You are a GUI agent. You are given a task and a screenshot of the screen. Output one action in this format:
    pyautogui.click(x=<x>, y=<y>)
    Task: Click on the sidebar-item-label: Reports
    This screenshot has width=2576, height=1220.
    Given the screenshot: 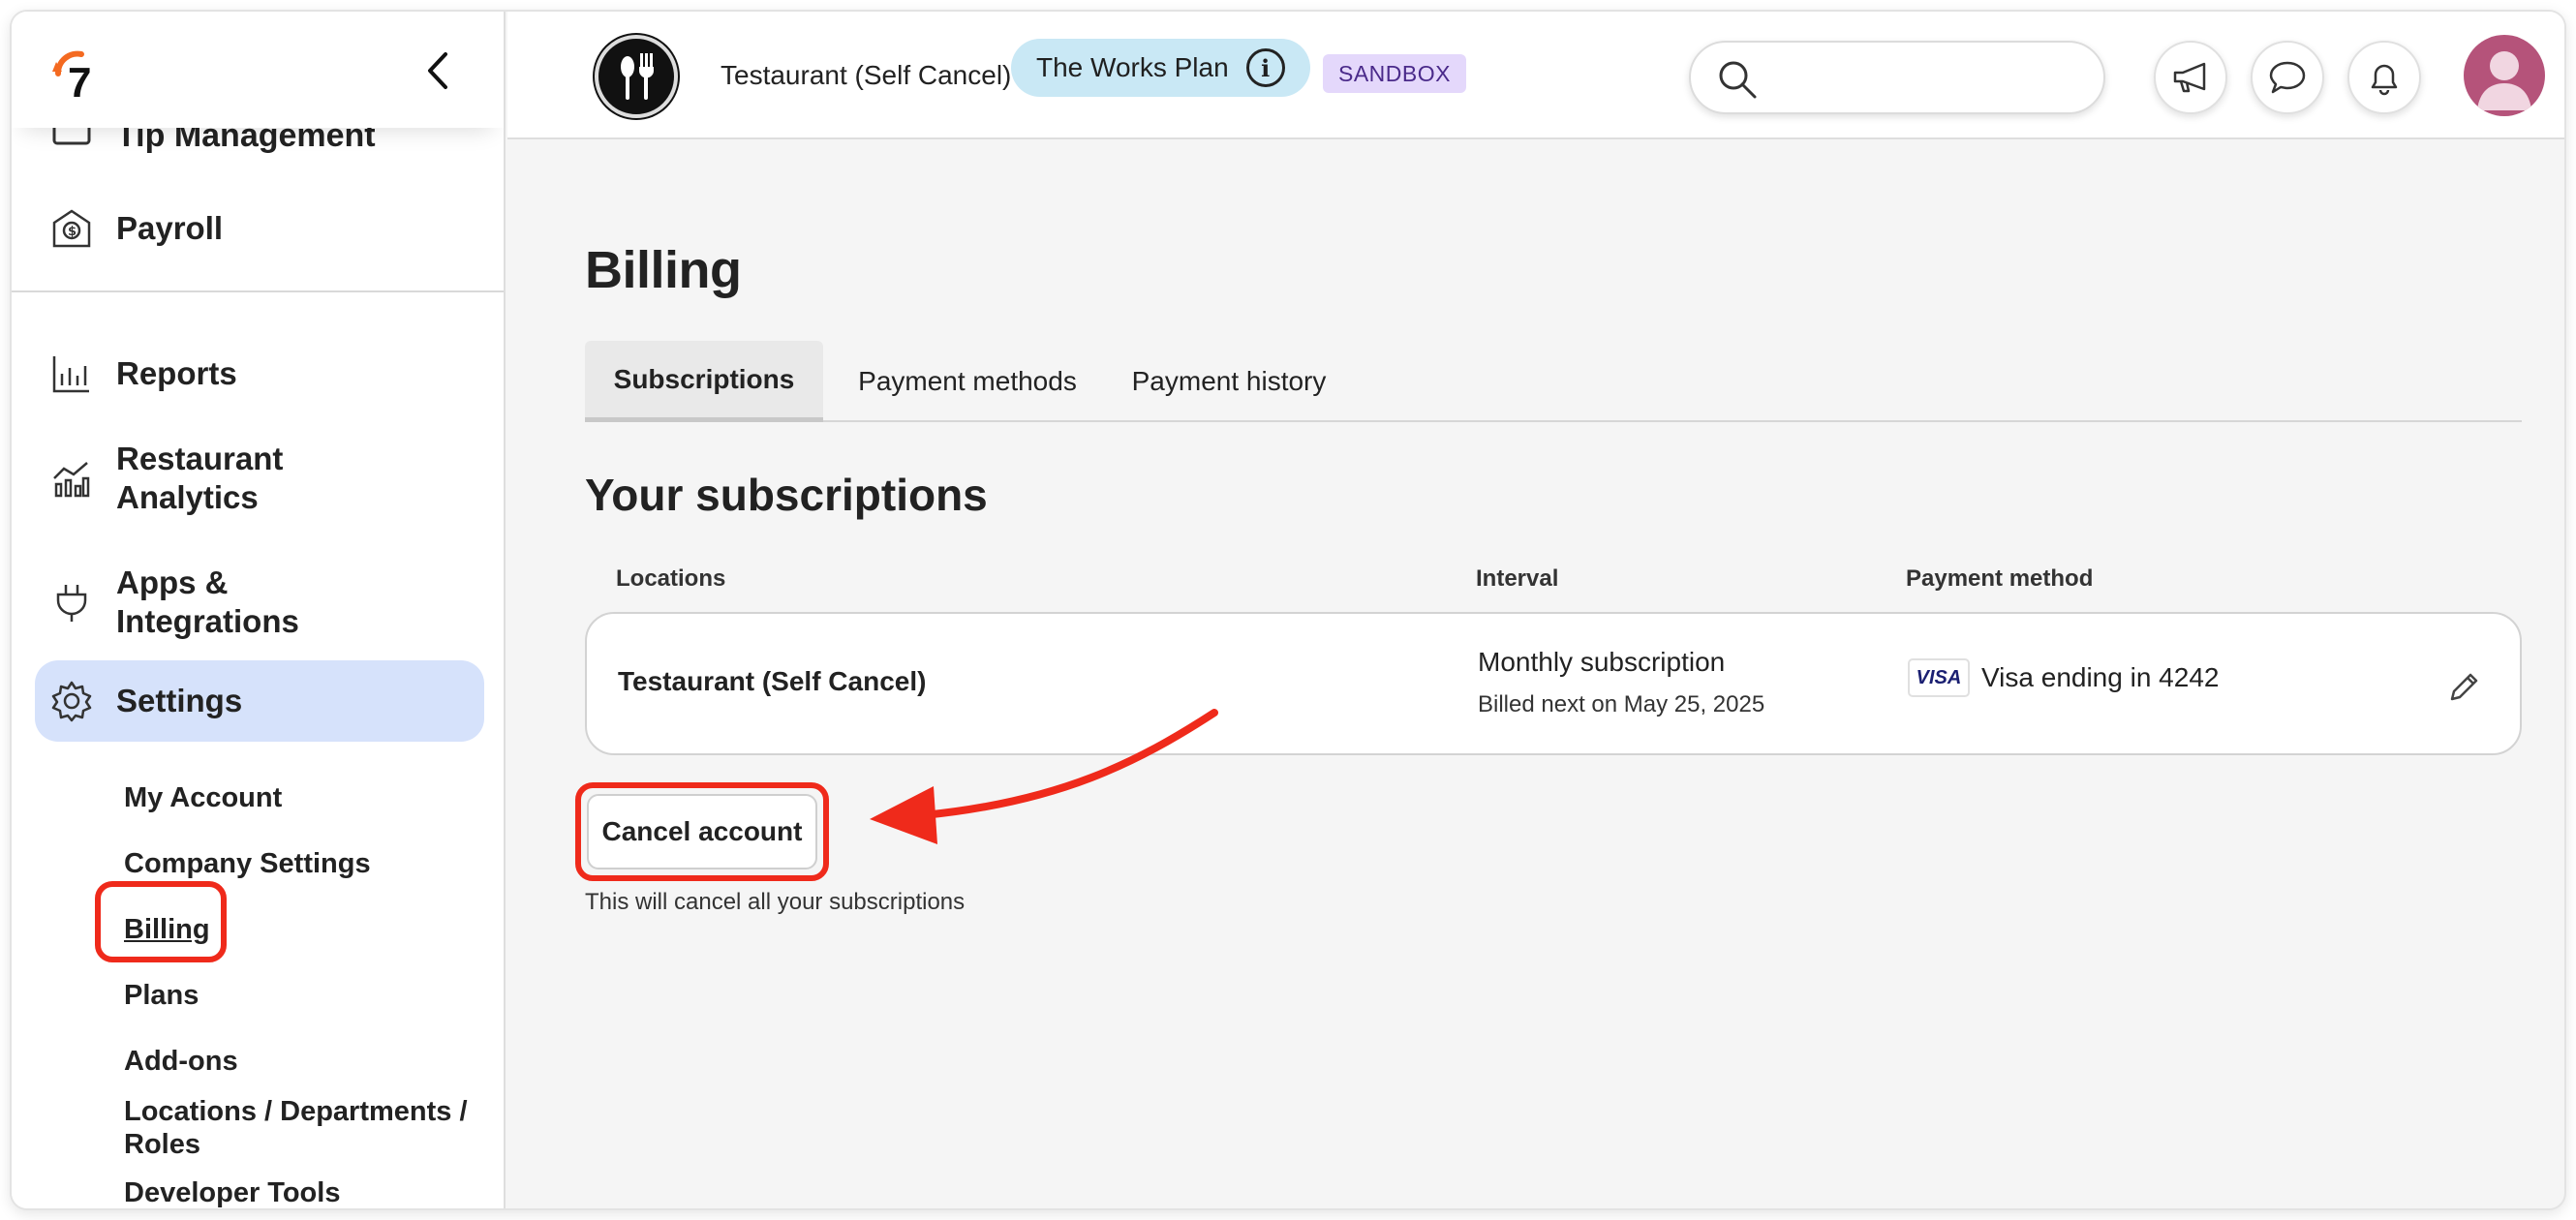 What is the action you would take?
    pyautogui.click(x=176, y=373)
    